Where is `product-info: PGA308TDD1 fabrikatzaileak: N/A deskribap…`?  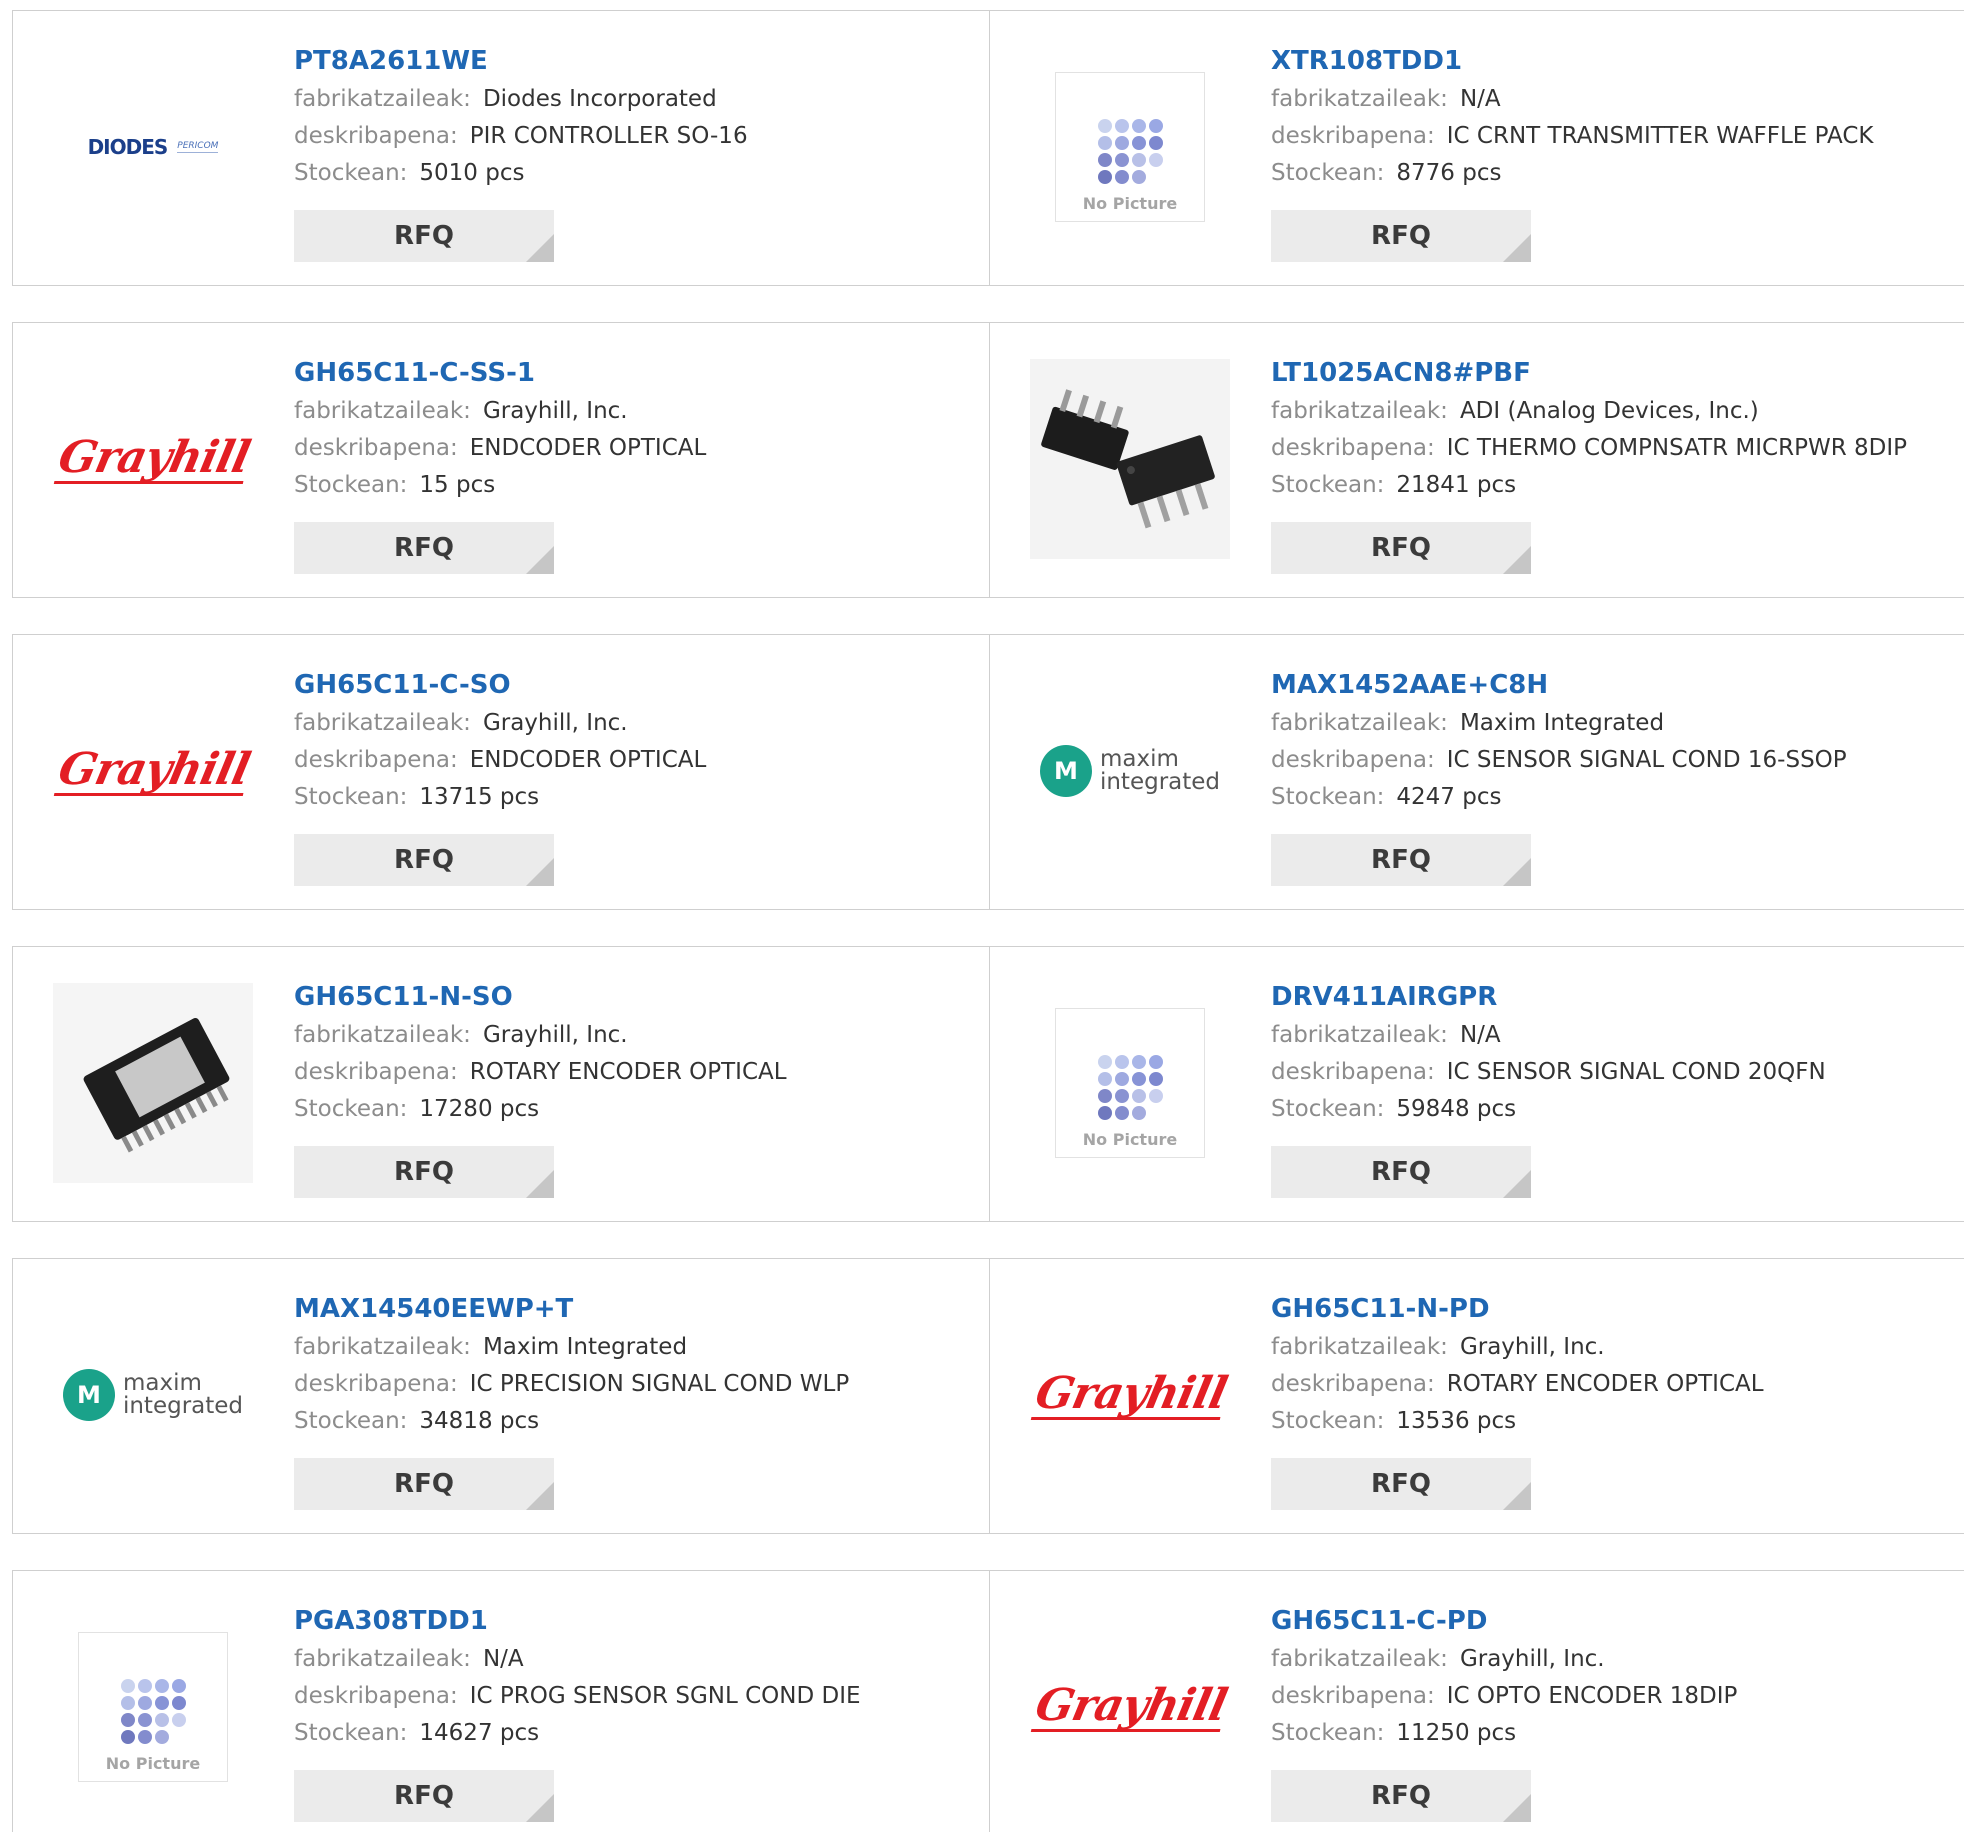 product-info: PGA308TDD1 fabrikatzaileak: N/A deskribap… is located at coordinates (634, 1676).